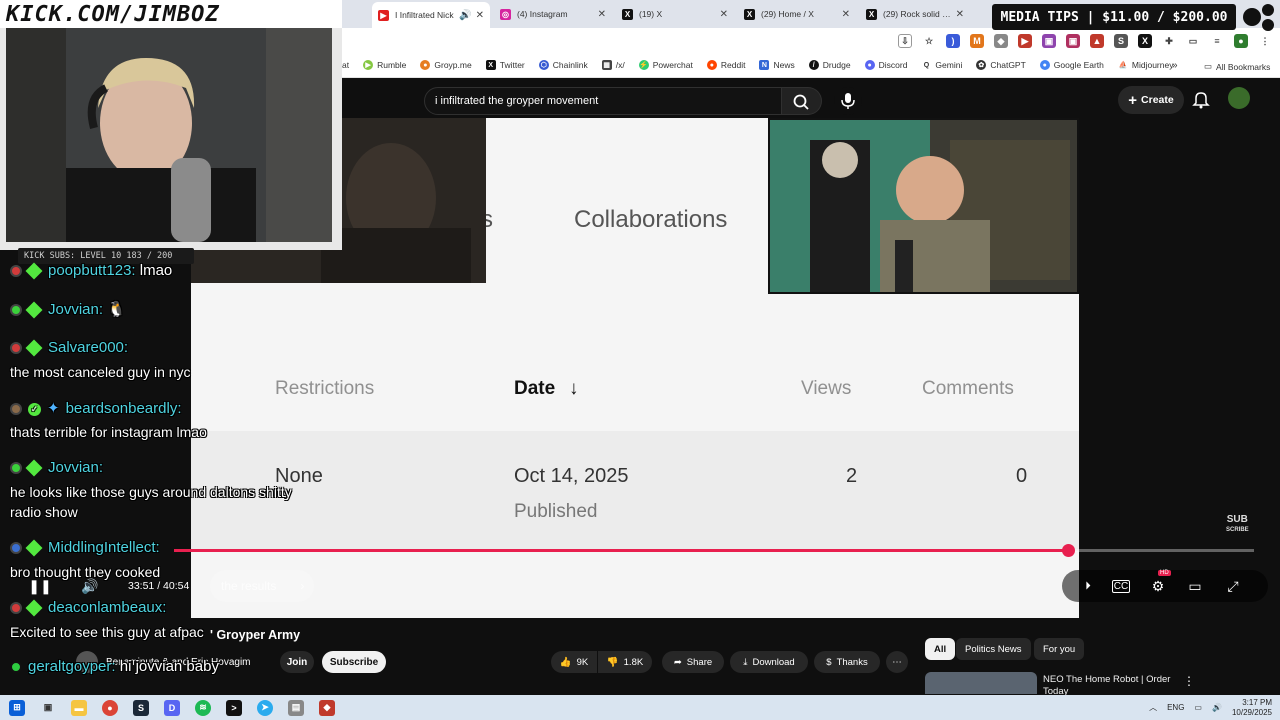 The width and height of the screenshot is (1280, 720). What do you see at coordinates (384, 65) in the screenshot?
I see `bookmark-item: ▶ Rumble` at bounding box center [384, 65].